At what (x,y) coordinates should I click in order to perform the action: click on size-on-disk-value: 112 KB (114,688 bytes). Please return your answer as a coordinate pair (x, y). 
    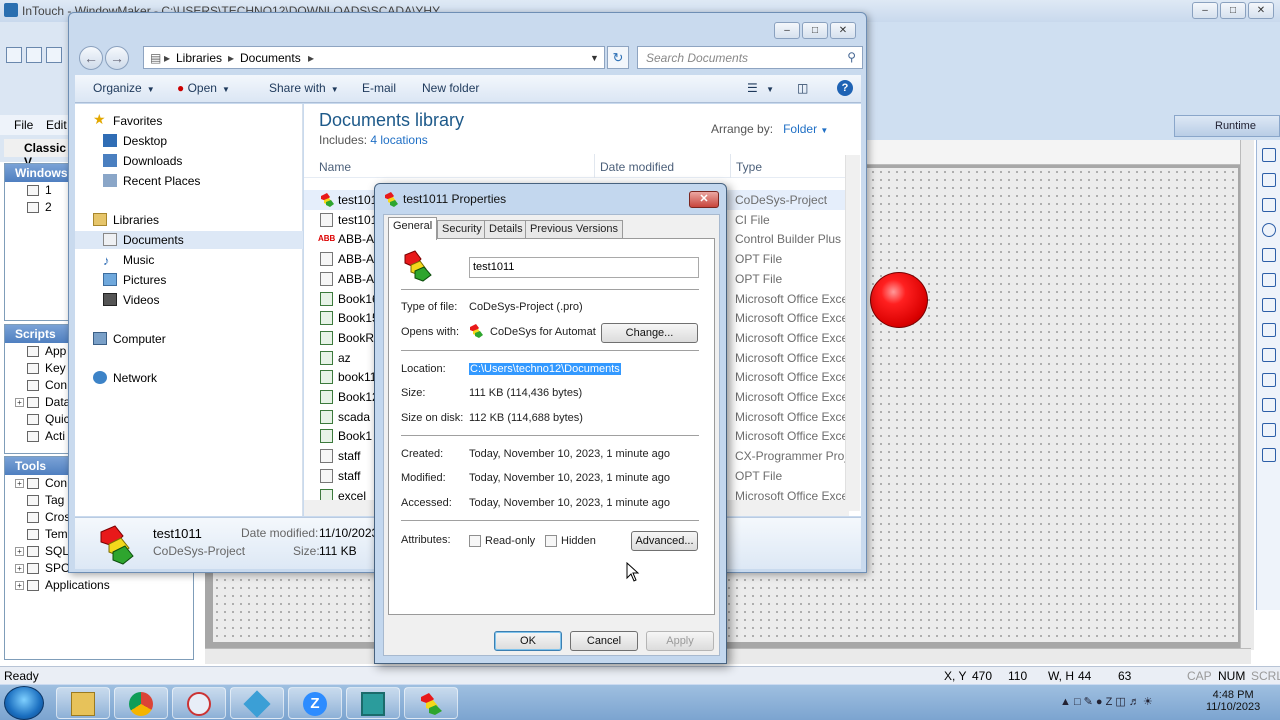
    Looking at the image, I should click on (526, 418).